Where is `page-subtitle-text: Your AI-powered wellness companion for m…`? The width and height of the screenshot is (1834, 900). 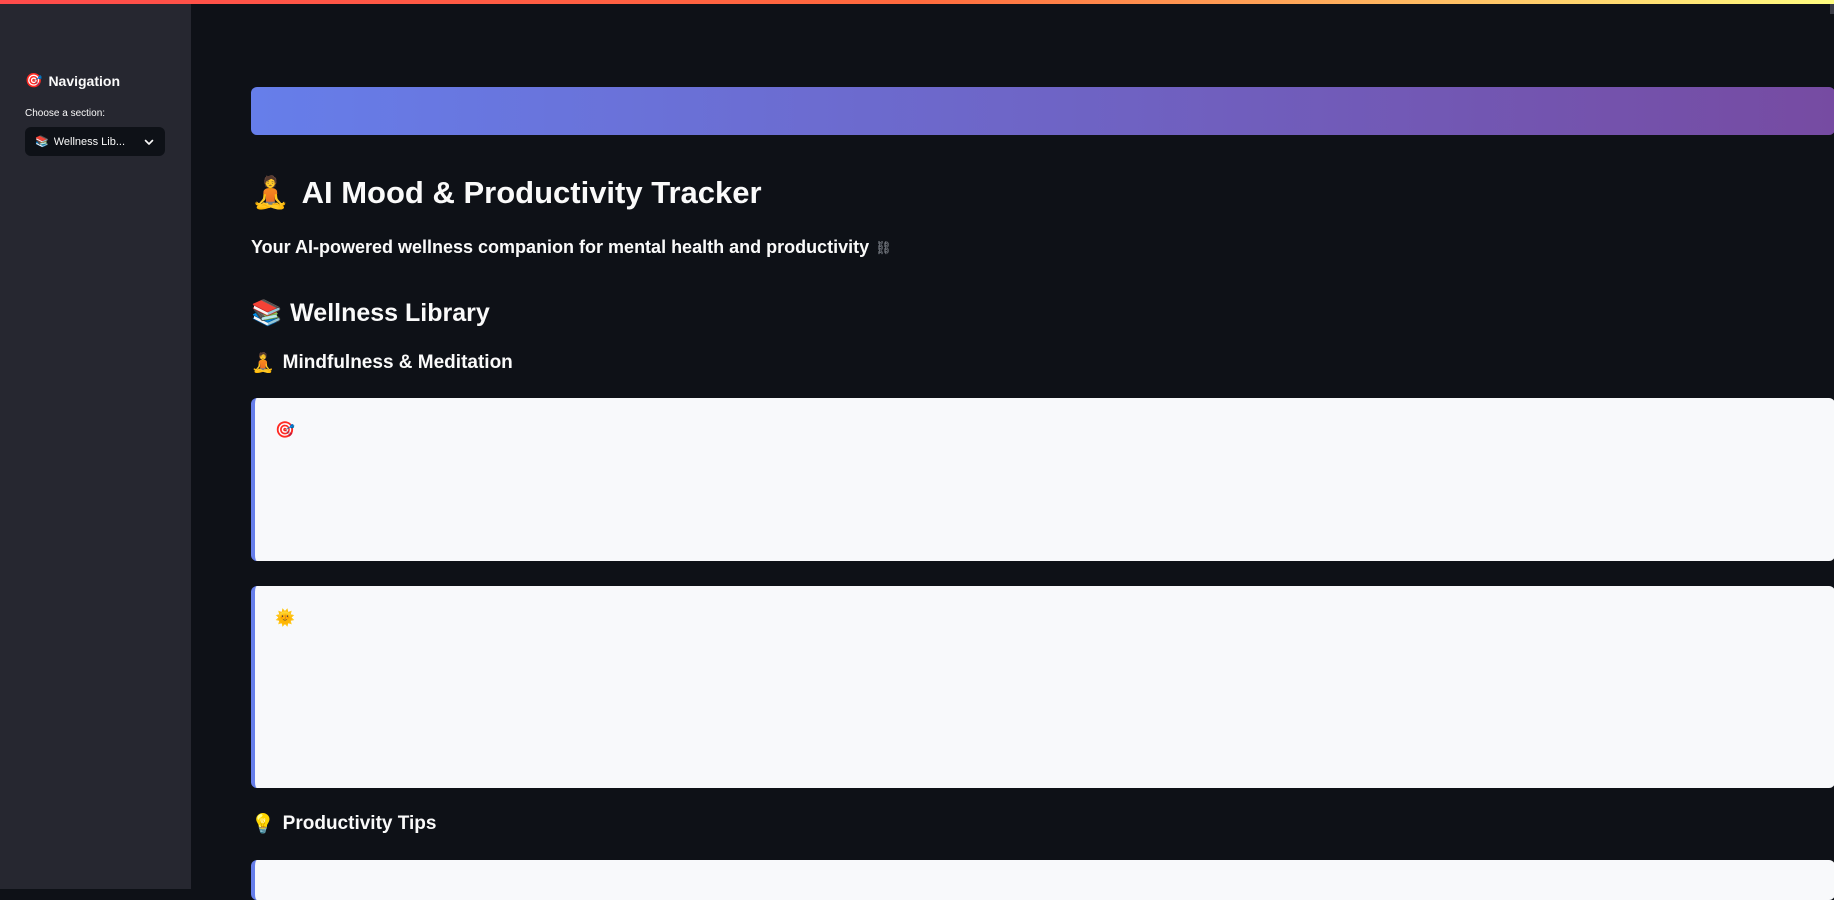
page-subtitle-text: Your AI-powered wellness companion for m… is located at coordinates (560, 247).